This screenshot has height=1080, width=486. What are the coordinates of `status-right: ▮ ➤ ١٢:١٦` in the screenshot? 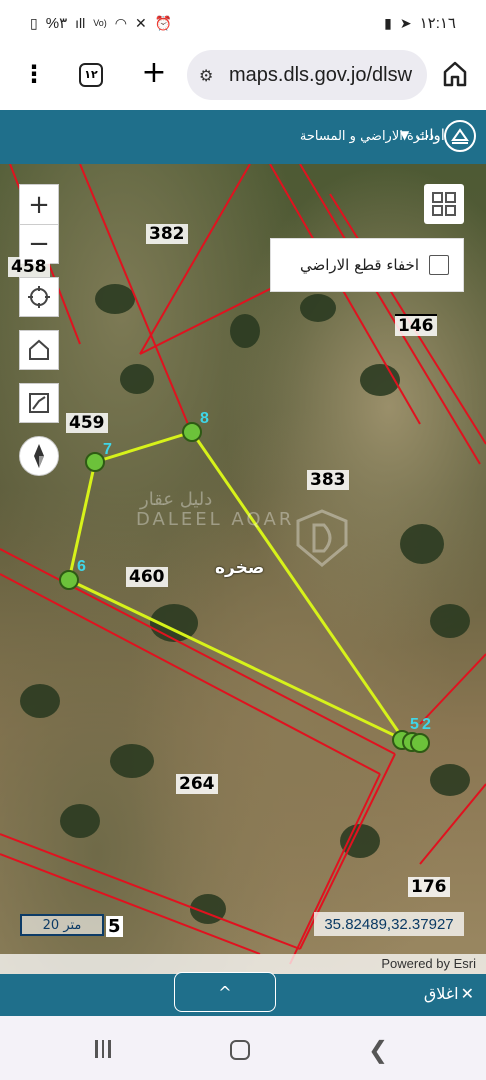 It's located at (420, 23).